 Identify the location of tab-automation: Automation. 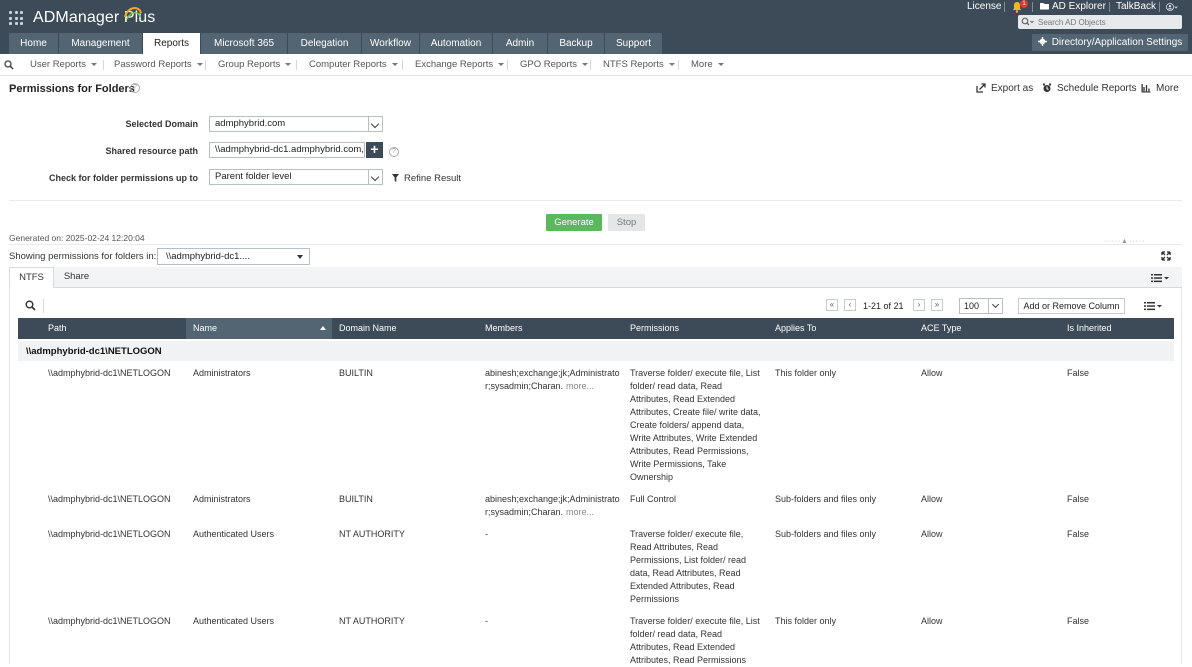
(456, 43).